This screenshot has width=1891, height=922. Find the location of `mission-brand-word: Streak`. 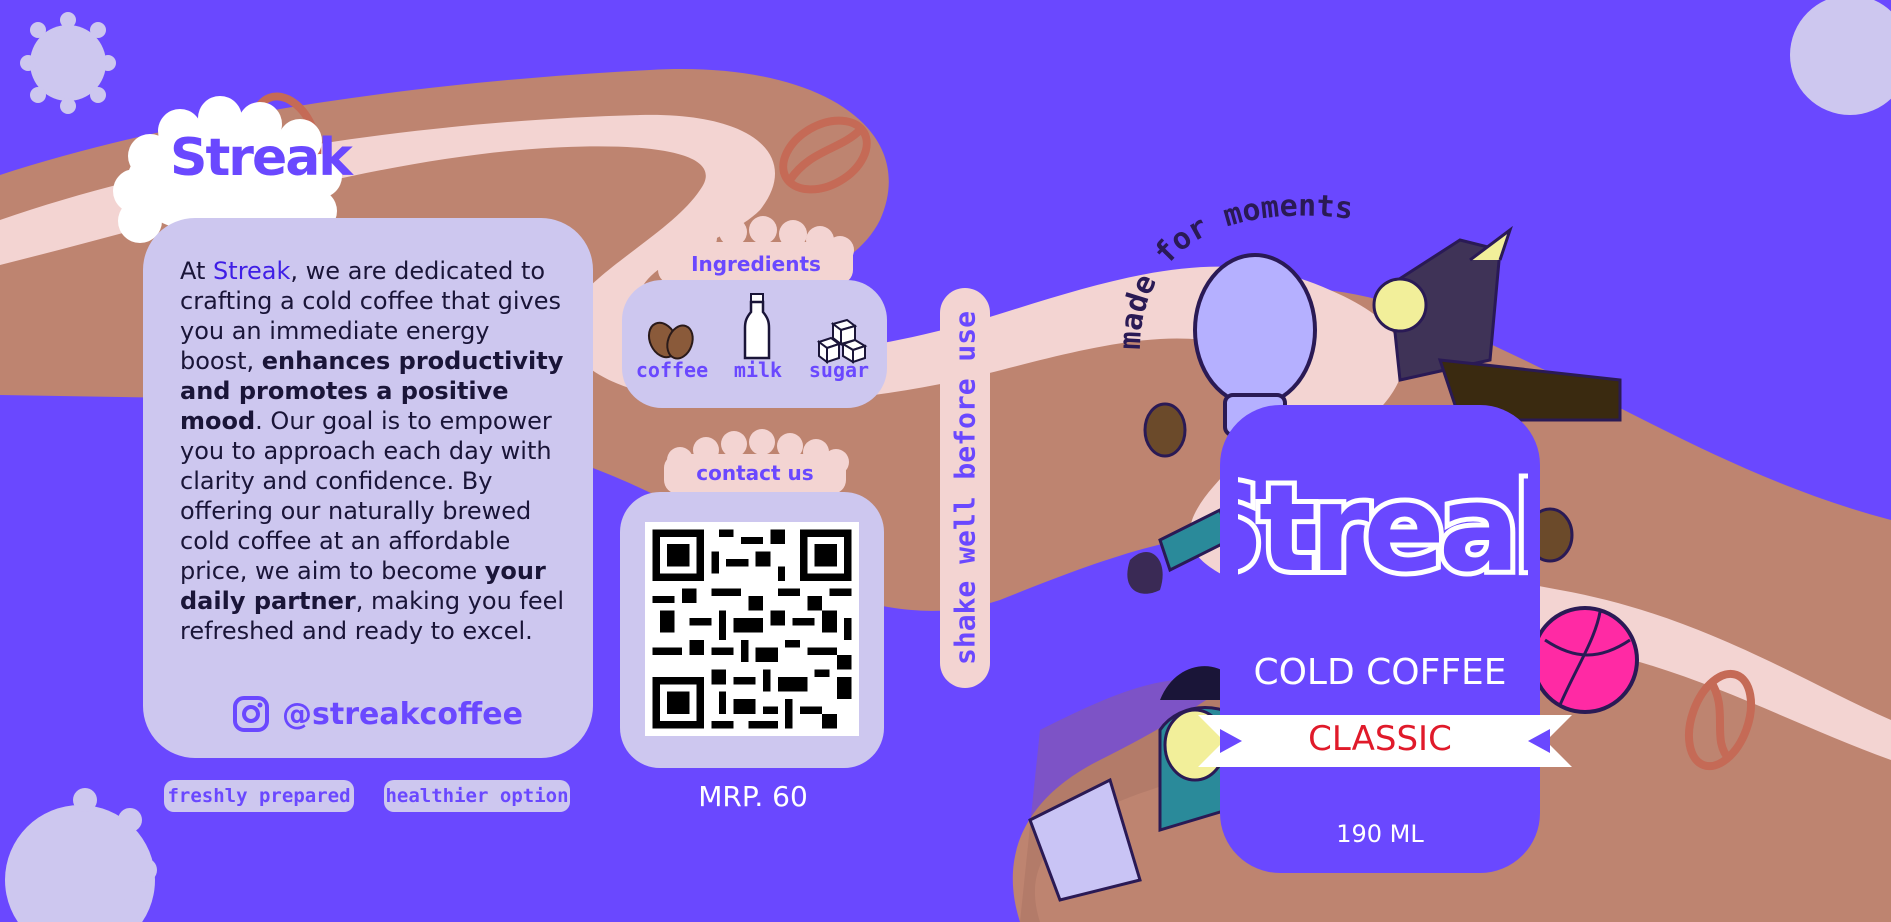

mission-brand-word: Streak is located at coordinates (252, 271).